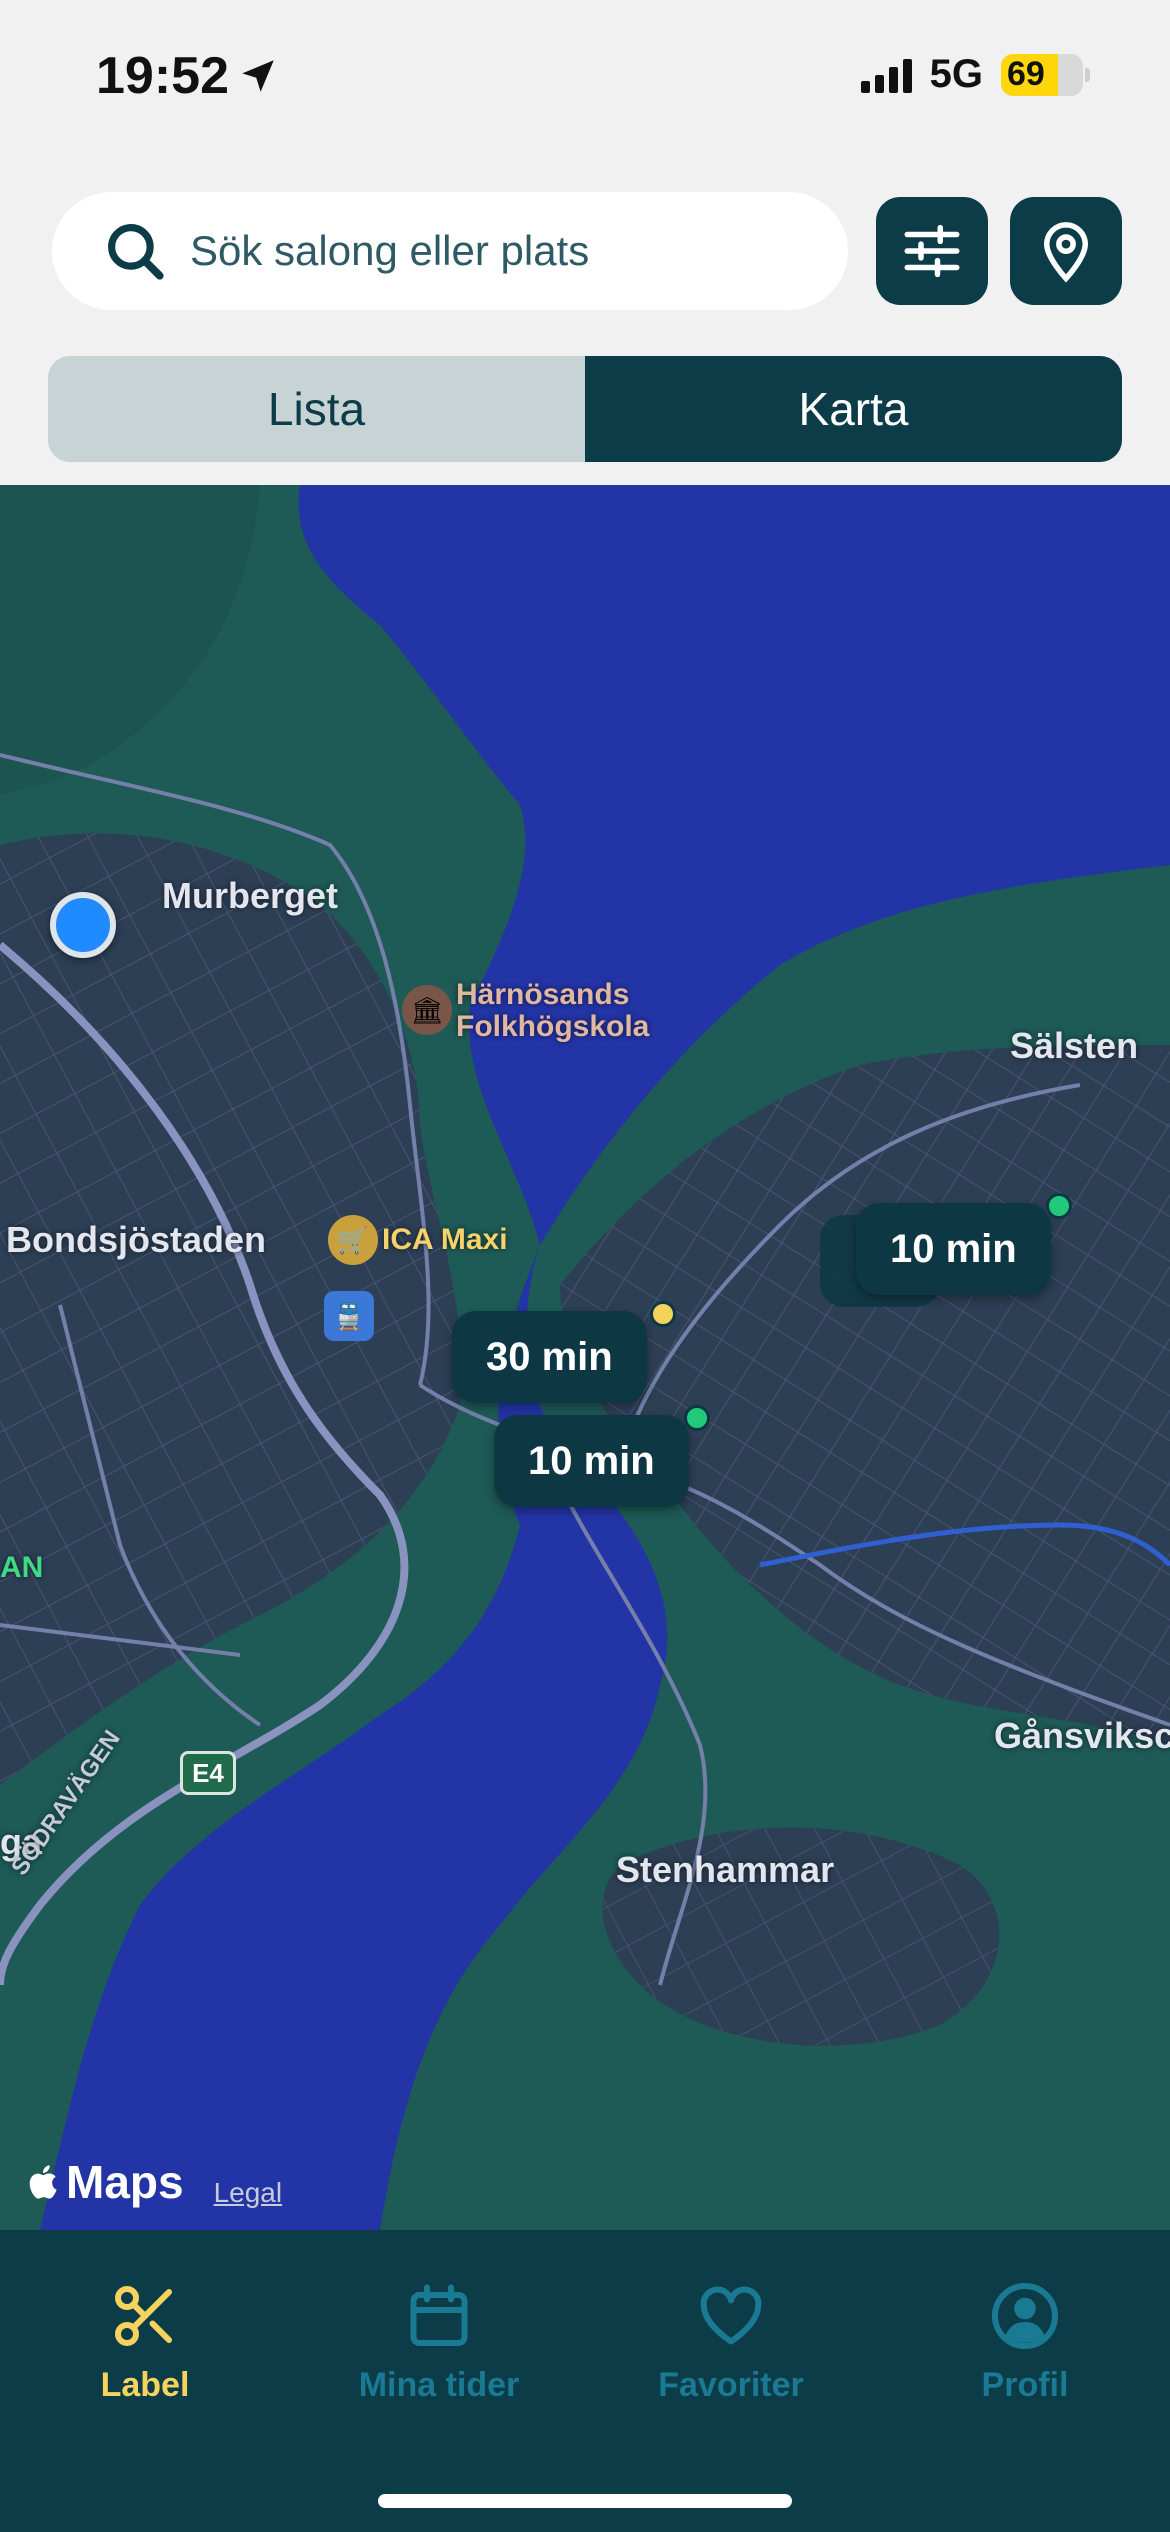  What do you see at coordinates (143, 2316) in the screenshot?
I see `scissors-icon` at bounding box center [143, 2316].